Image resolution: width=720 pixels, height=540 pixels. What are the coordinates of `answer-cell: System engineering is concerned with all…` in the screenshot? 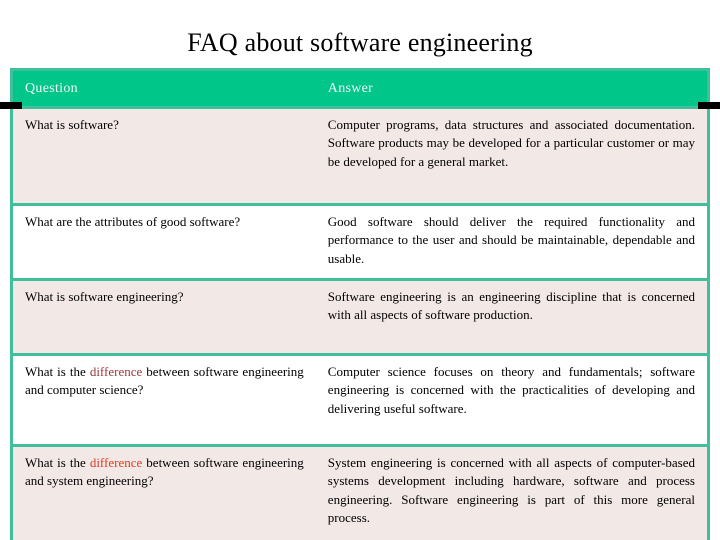 It's located at (512, 492).